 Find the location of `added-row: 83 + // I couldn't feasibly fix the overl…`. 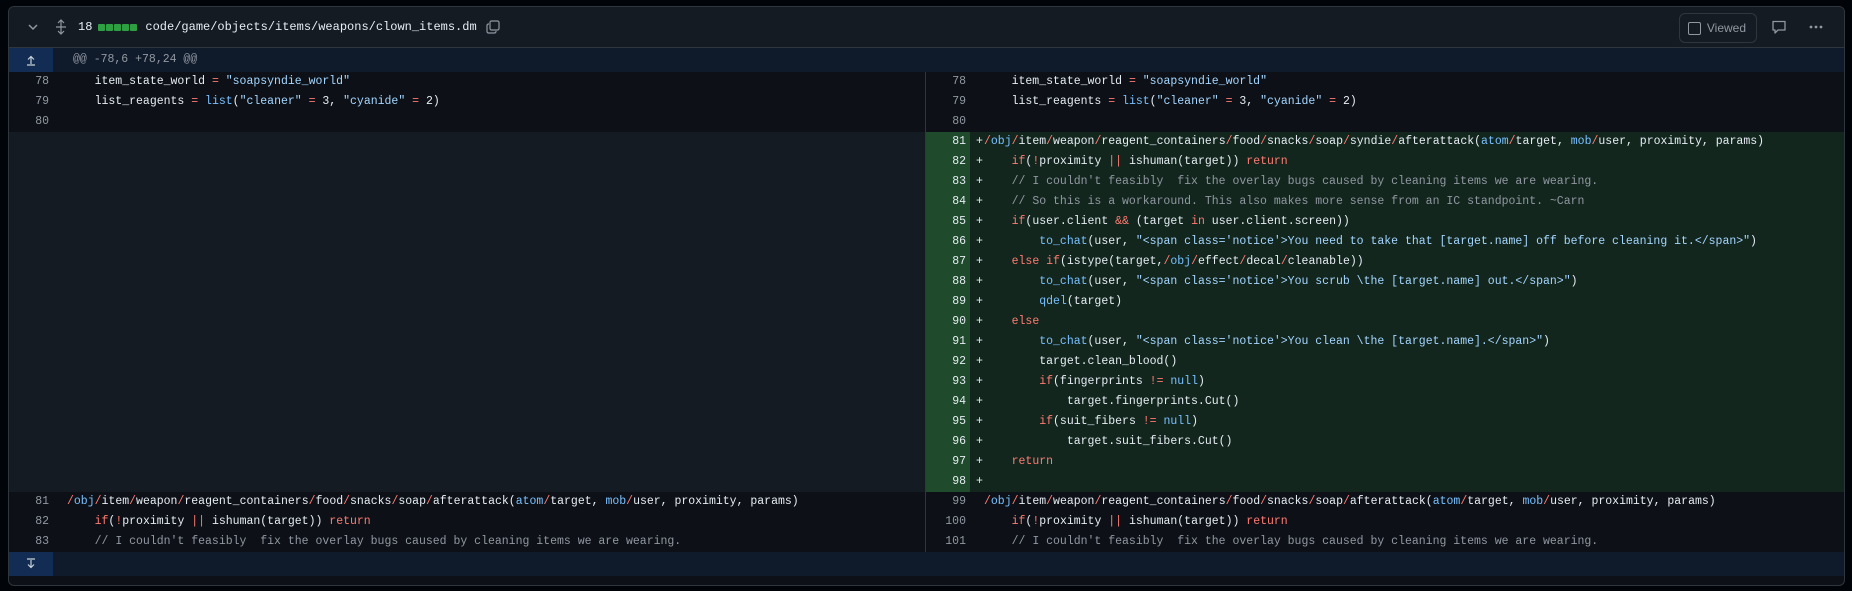

added-row: 83 + // I couldn't feasibly fix the overl… is located at coordinates (926, 182).